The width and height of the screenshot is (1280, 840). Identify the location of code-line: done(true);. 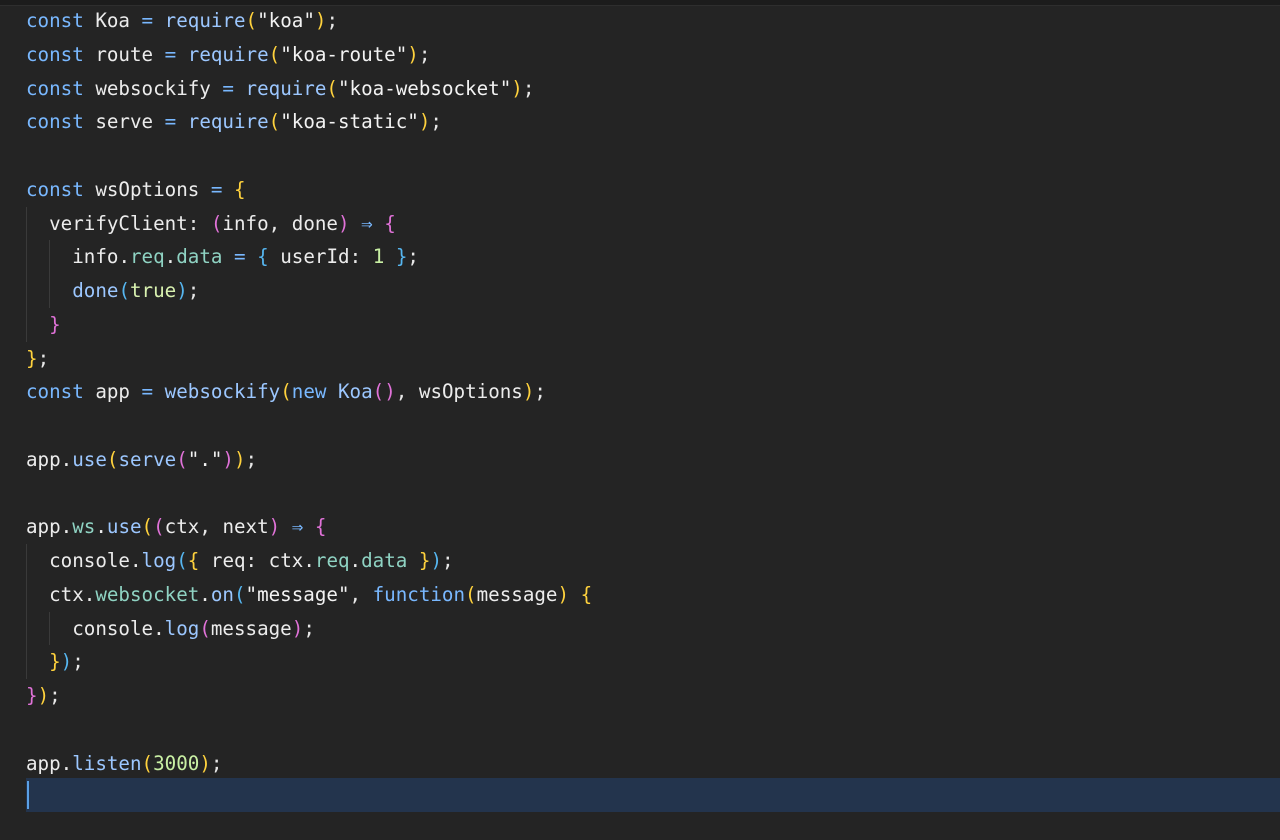
(653, 291).